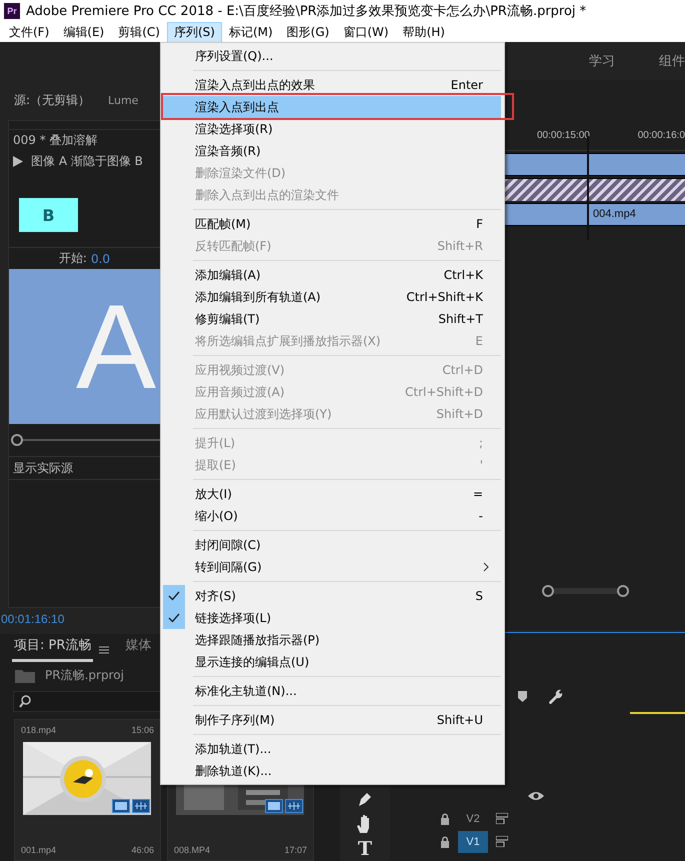 The width and height of the screenshot is (685, 861). What do you see at coordinates (332, 129) in the screenshot?
I see `menu-item: 渲染选择项(R)` at bounding box center [332, 129].